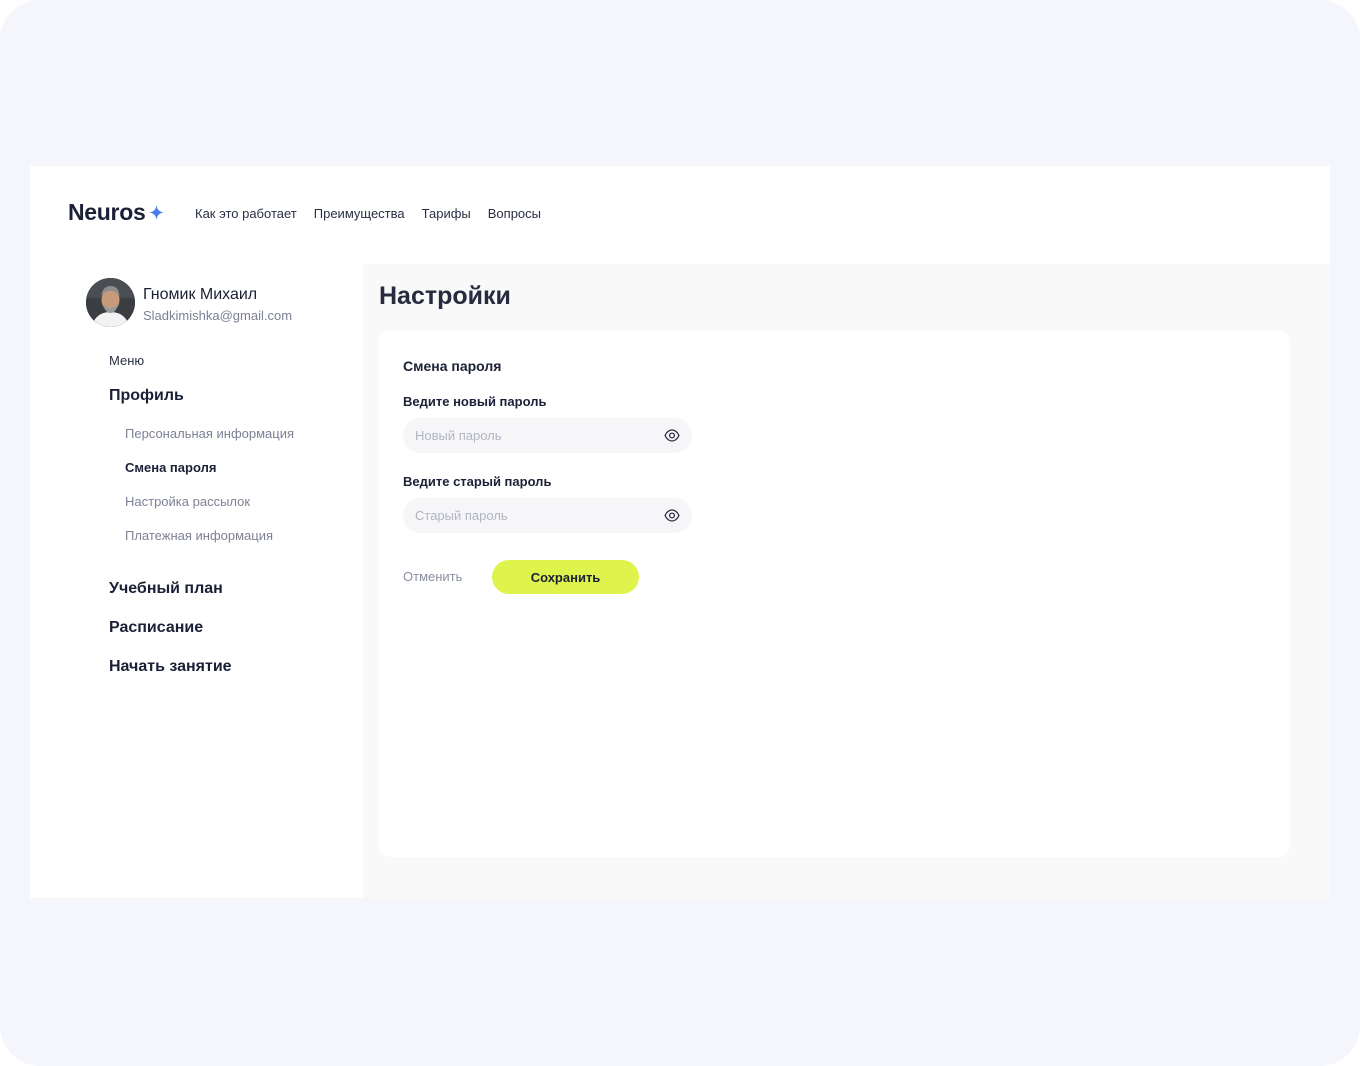 The width and height of the screenshot is (1360, 1066). I want to click on menu-caption: Меню, so click(127, 360).